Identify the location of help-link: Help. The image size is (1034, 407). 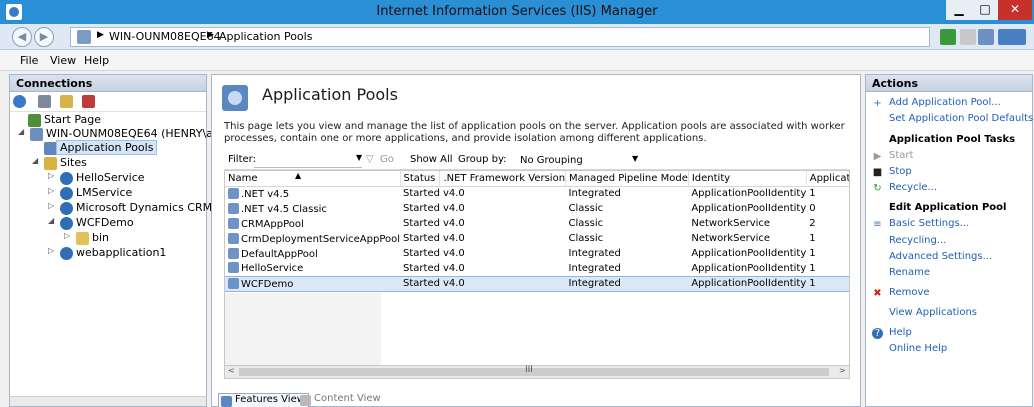
(900, 332).